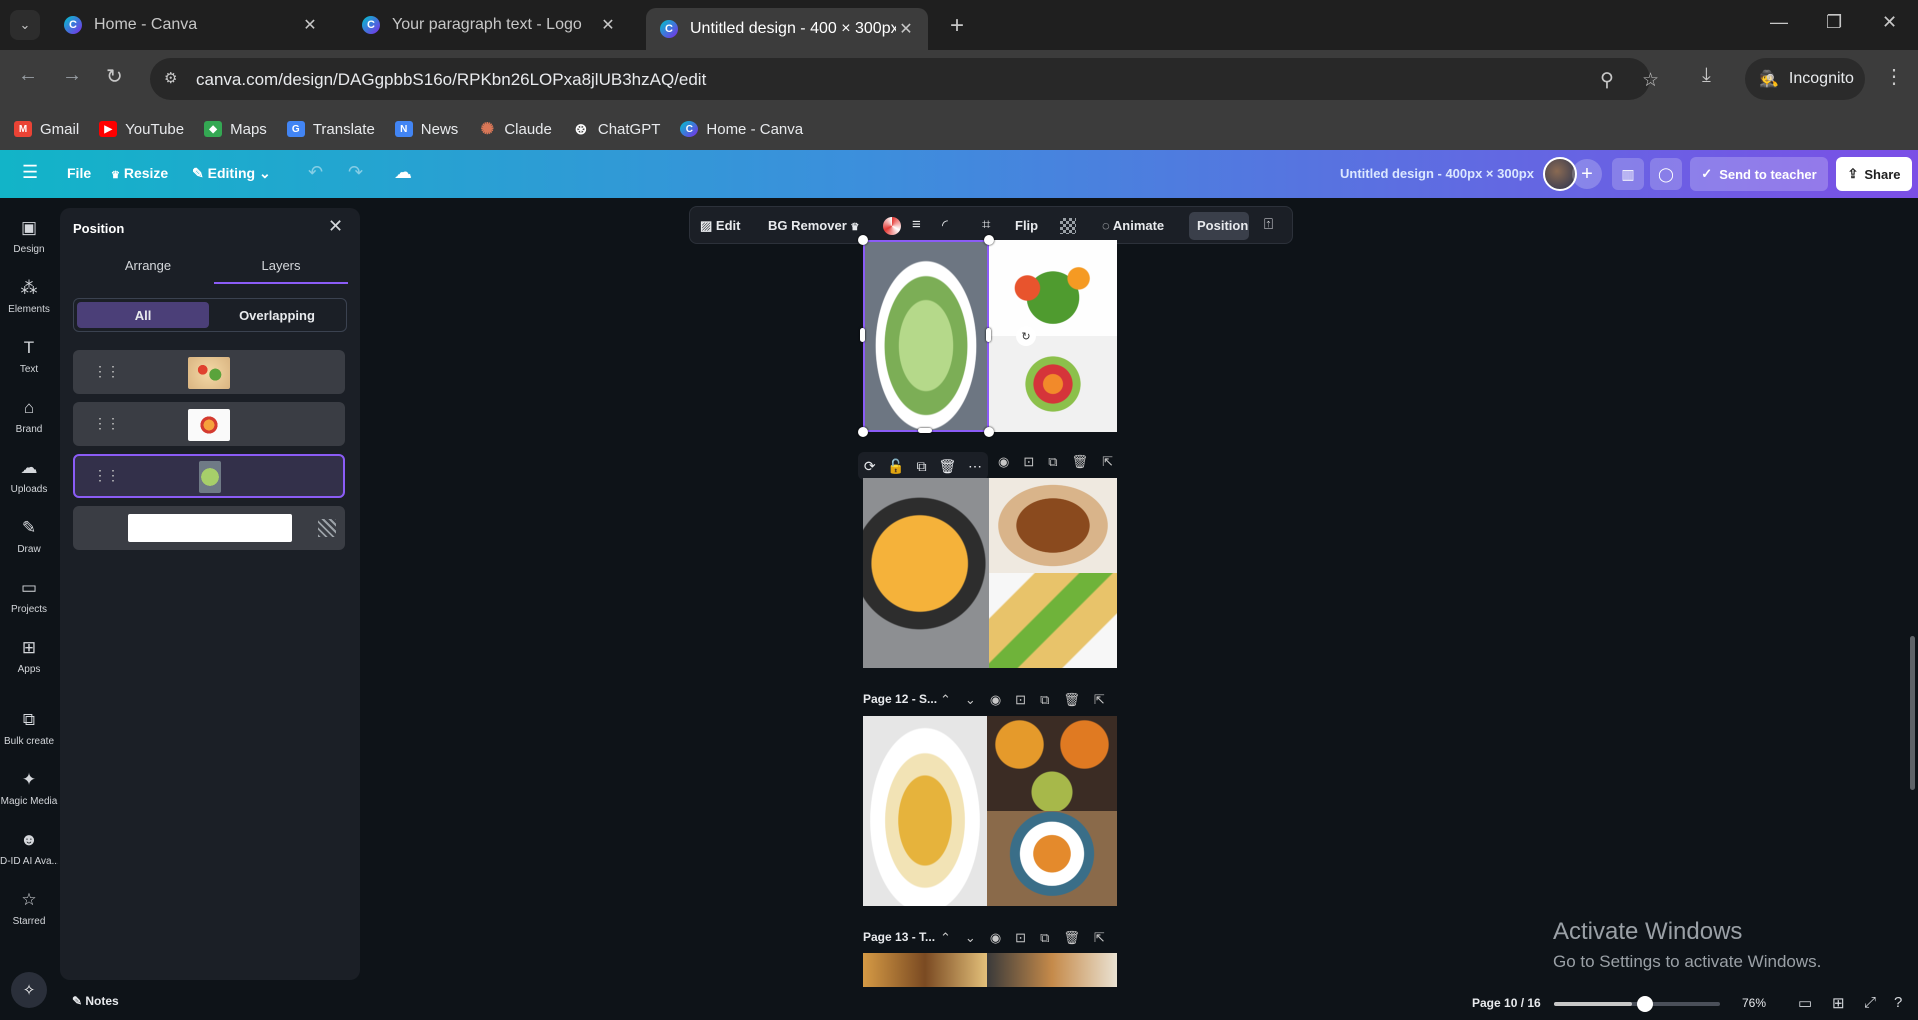  Describe the element at coordinates (977, 937) in the screenshot. I see `chevron-down-icon: ⌄` at that location.